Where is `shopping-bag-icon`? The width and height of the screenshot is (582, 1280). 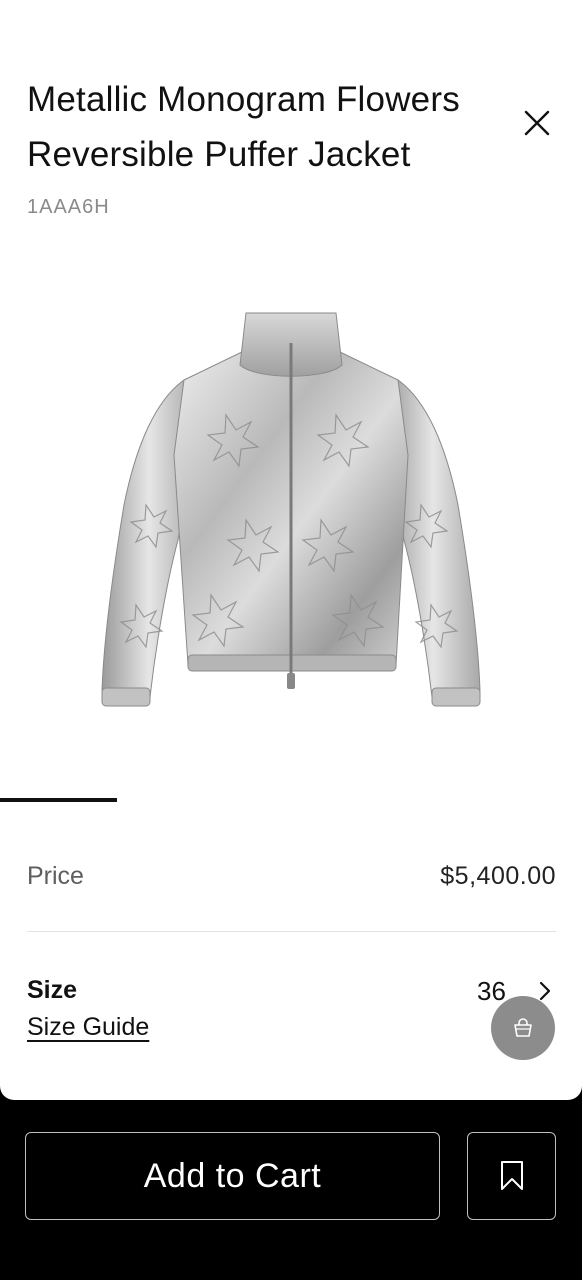 shopping-bag-icon is located at coordinates (523, 1027).